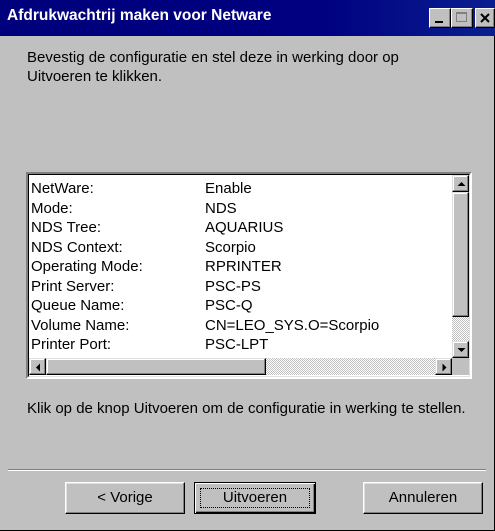 This screenshot has width=495, height=531. I want to click on run-button: Uitvoeren, so click(255, 498).